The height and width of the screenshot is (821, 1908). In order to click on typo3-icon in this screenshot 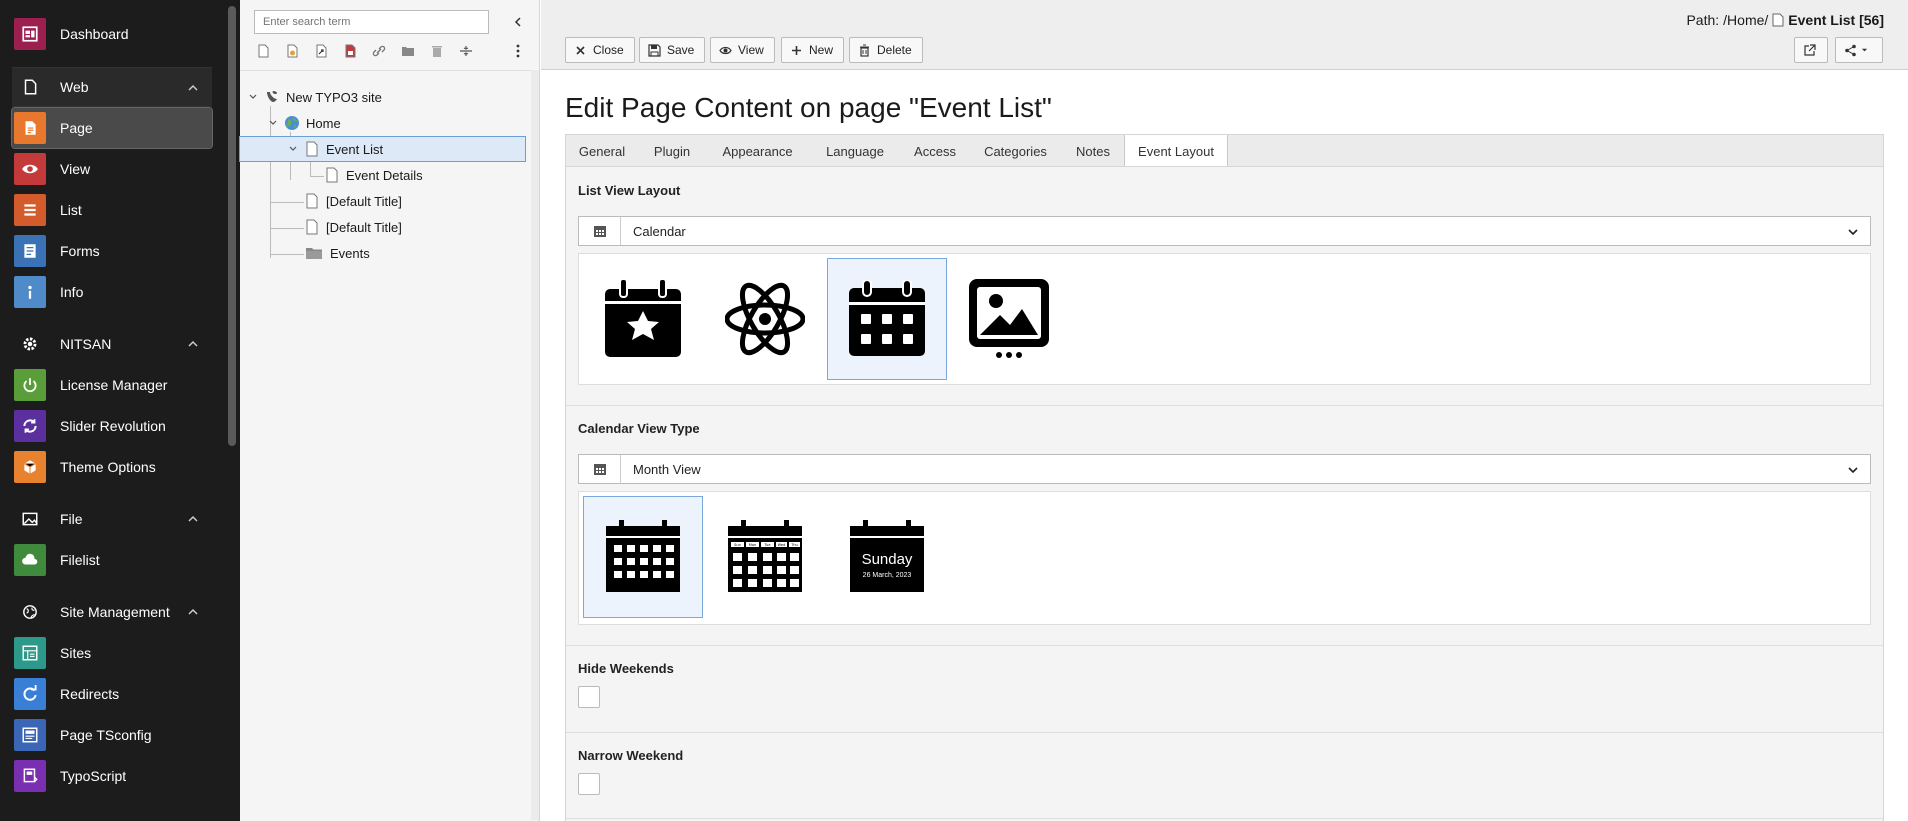, I will do `click(272, 97)`.